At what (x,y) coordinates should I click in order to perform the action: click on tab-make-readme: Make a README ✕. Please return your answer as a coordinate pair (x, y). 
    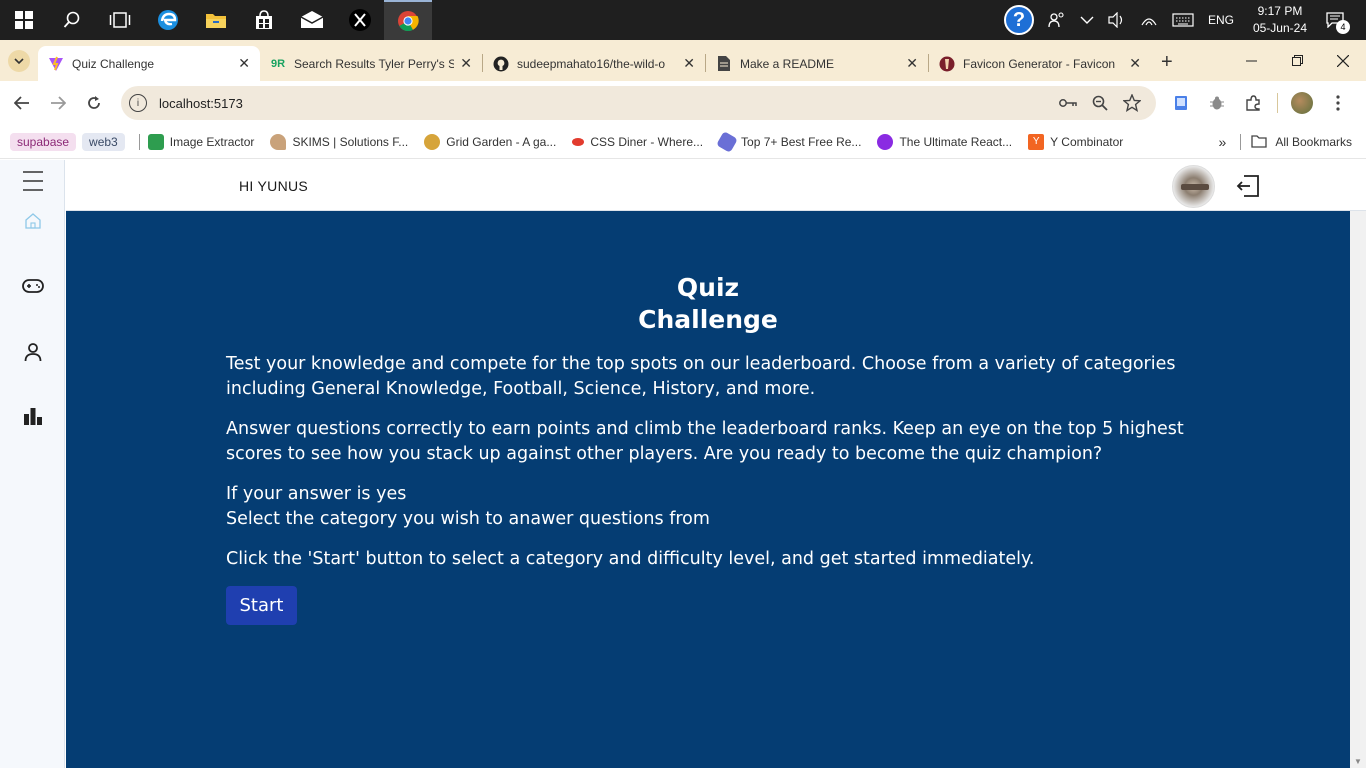
    Looking at the image, I should click on (817, 63).